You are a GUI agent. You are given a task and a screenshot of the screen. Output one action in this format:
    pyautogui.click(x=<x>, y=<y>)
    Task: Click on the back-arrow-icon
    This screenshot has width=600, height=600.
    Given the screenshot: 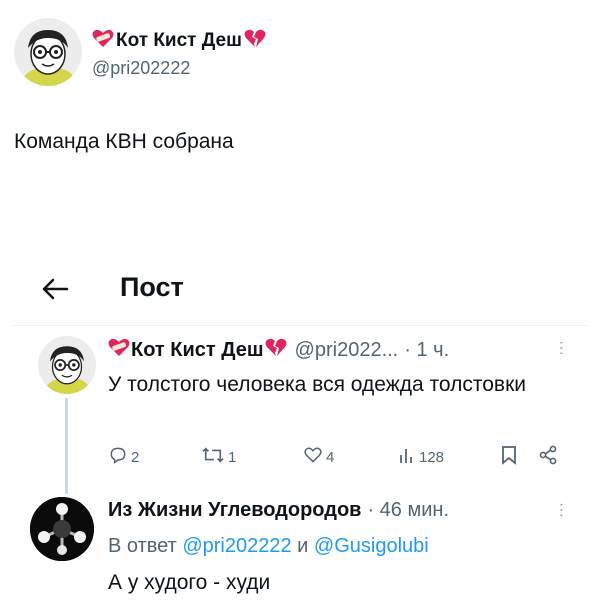 What is the action you would take?
    pyautogui.click(x=55, y=289)
    